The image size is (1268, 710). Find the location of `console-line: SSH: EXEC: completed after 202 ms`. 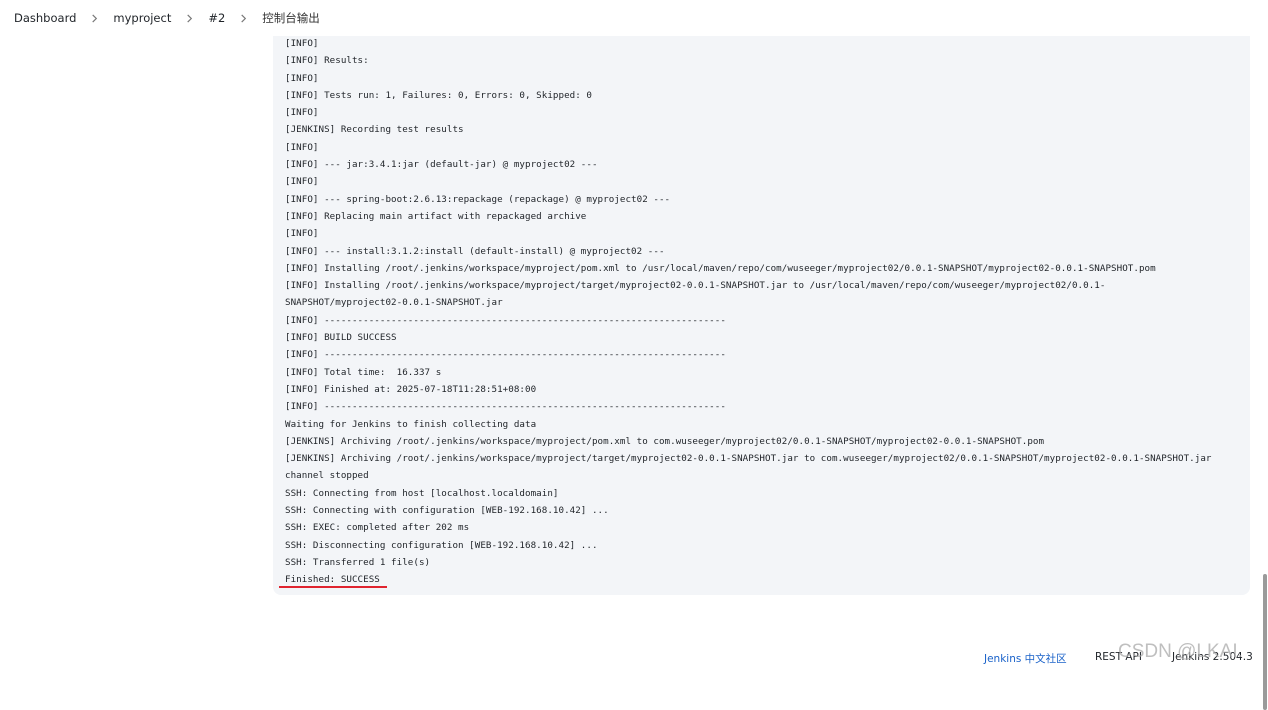

console-line: SSH: EXEC: completed after 202 ms is located at coordinates (377, 528).